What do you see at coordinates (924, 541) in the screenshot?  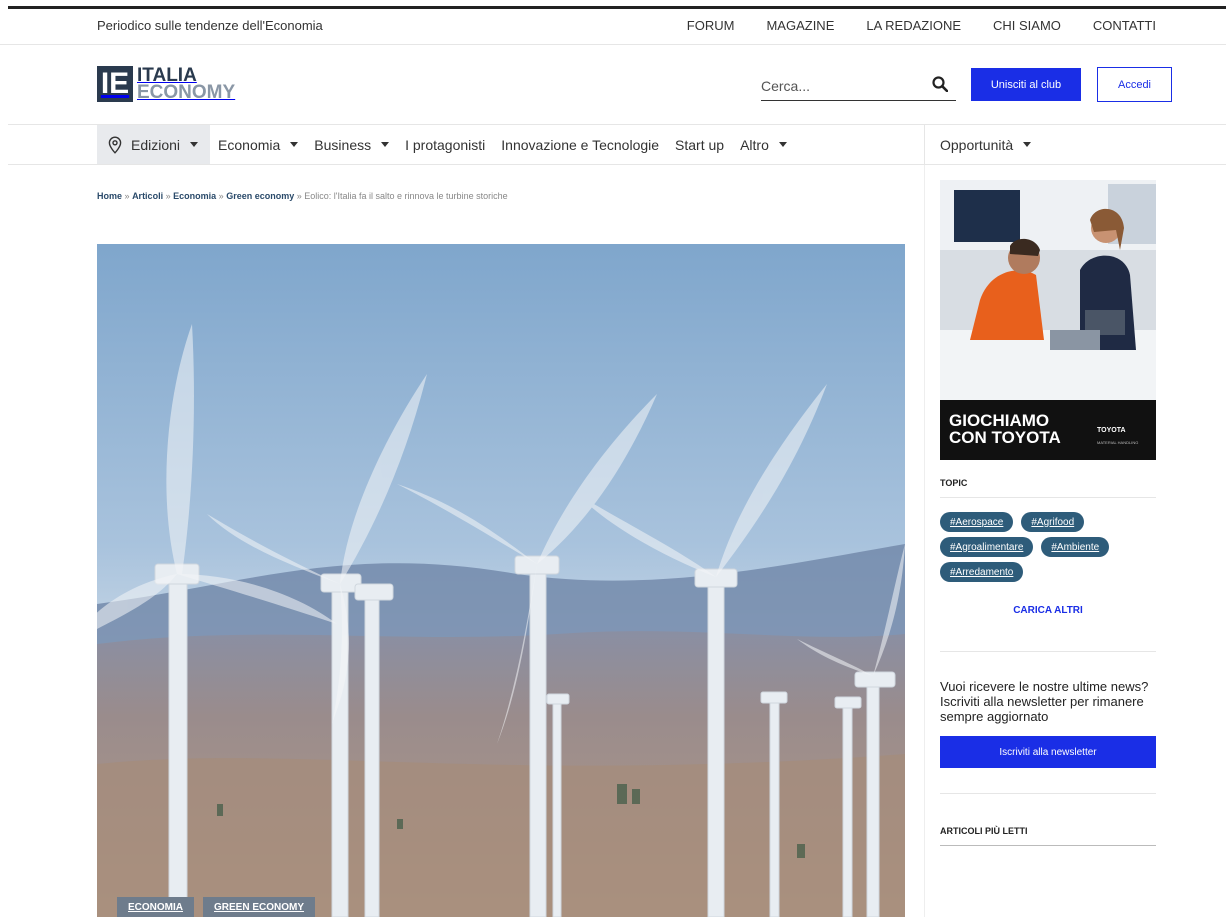 I see `sidebar-divider` at bounding box center [924, 541].